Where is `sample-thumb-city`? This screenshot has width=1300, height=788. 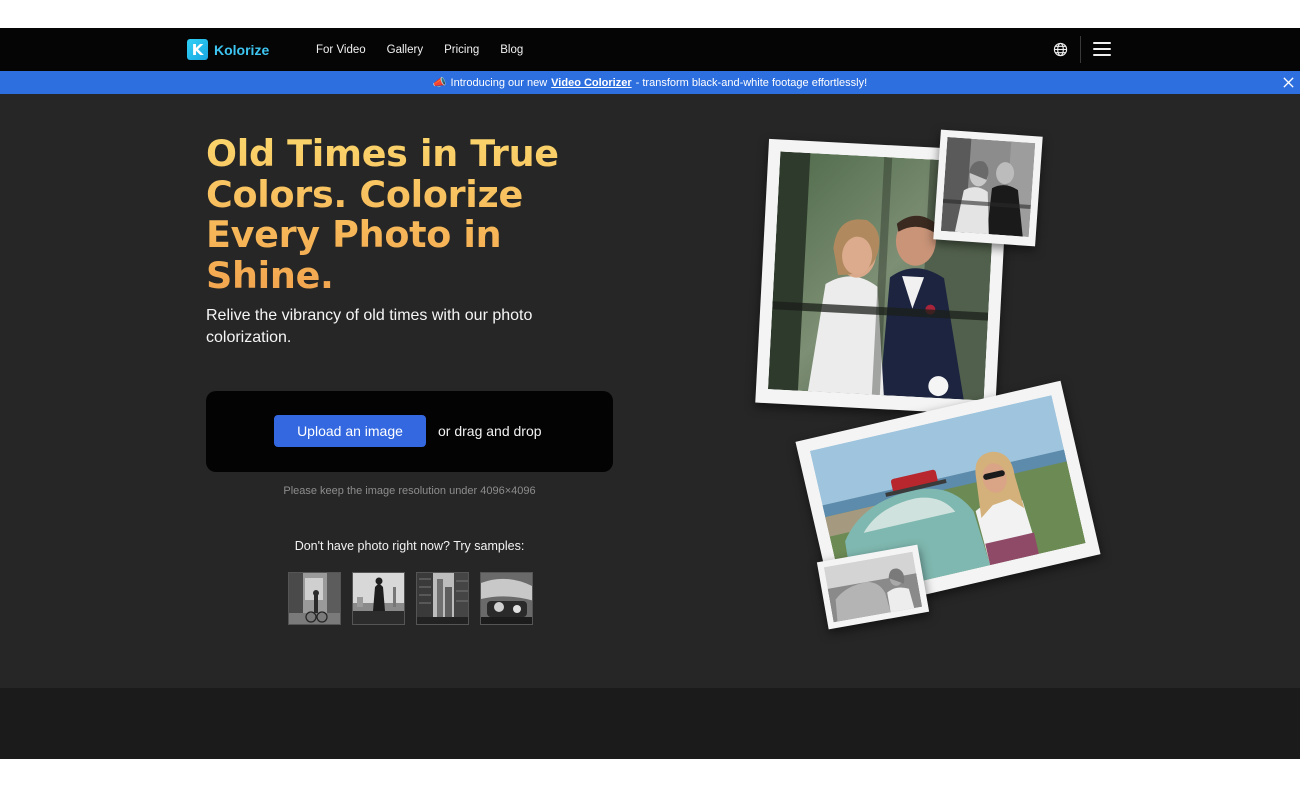 sample-thumb-city is located at coordinates (442, 598).